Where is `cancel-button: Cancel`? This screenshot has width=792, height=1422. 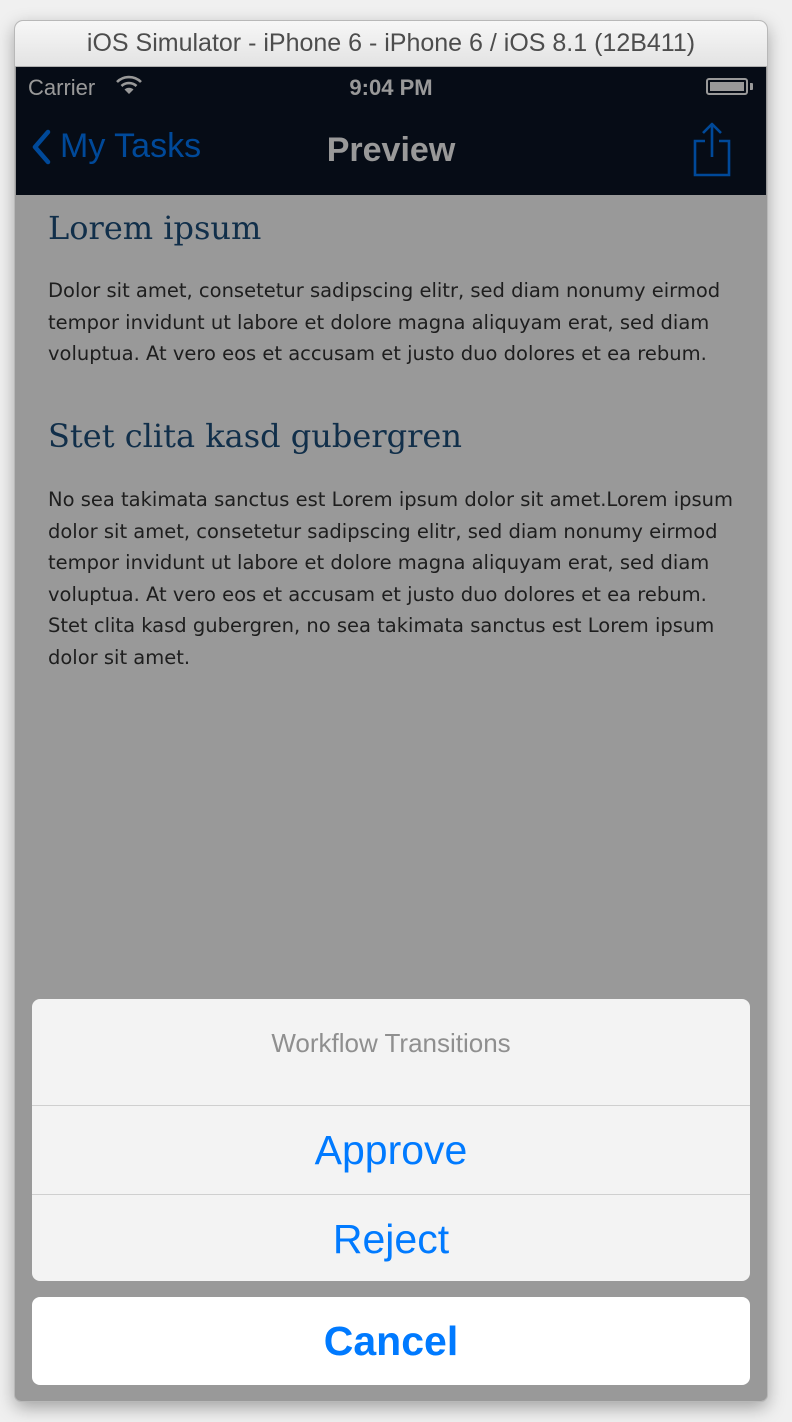
cancel-button: Cancel is located at coordinates (391, 1341).